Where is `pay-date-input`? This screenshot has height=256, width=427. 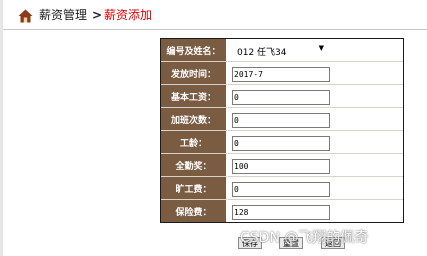 pay-date-input is located at coordinates (281, 74).